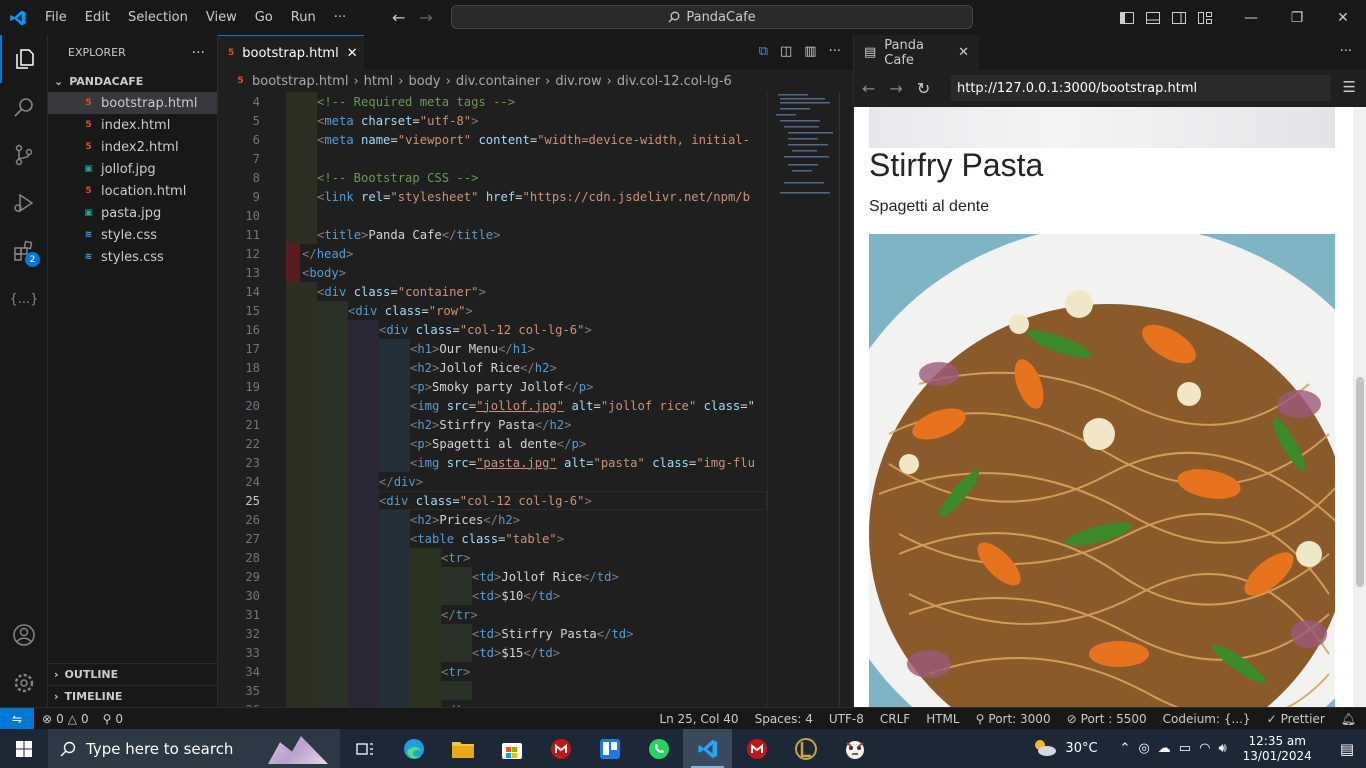 This screenshot has width=1366, height=768. I want to click on ports-indicator: ⚲ 0, so click(113, 719).